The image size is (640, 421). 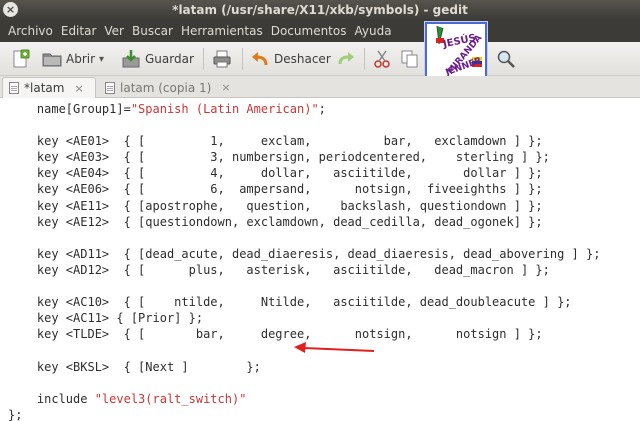 I want to click on undo-button: Deshacer, so click(x=290, y=59).